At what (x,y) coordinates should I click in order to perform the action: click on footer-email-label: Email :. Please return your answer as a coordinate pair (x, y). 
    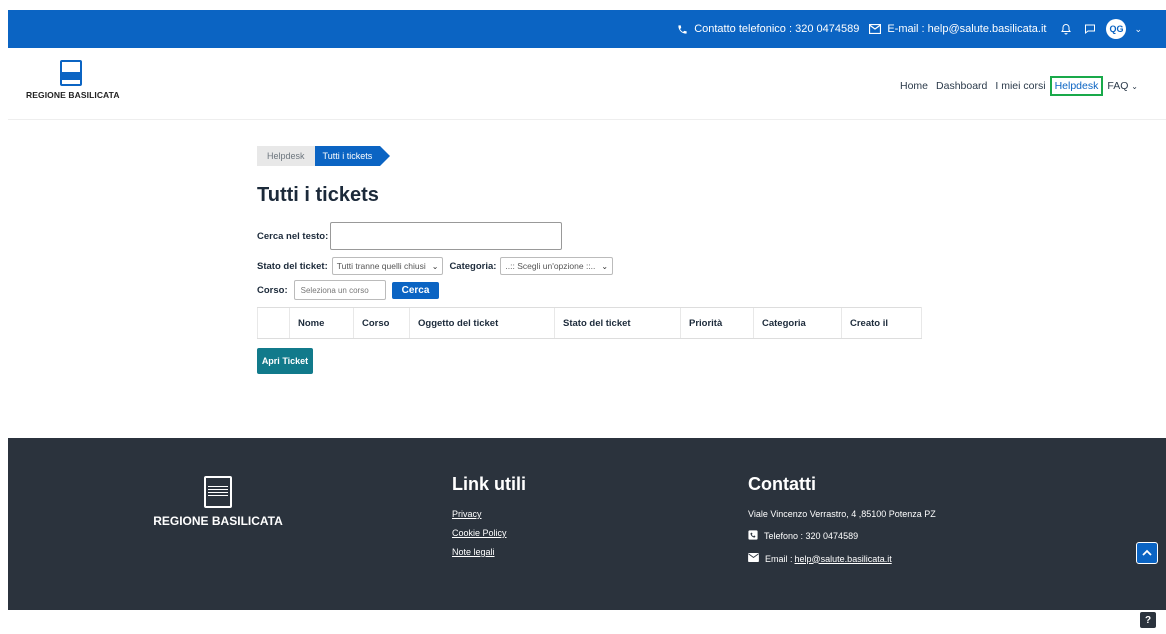
    Looking at the image, I should click on (779, 558).